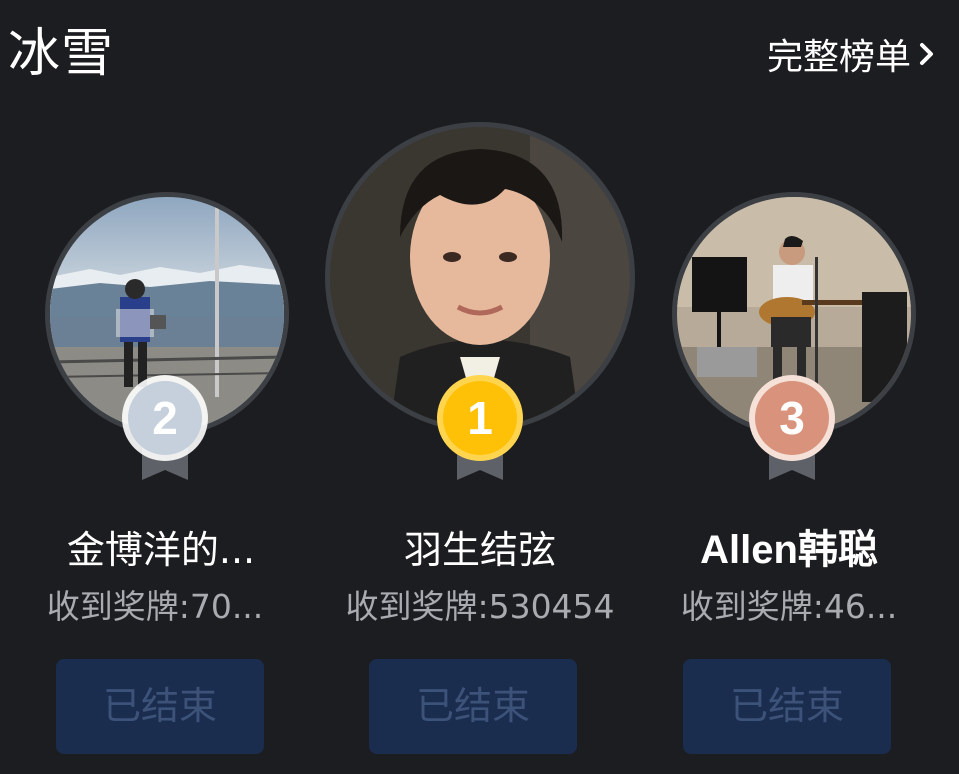  I want to click on medal-count: 收到奖牌:530454, so click(480, 606).